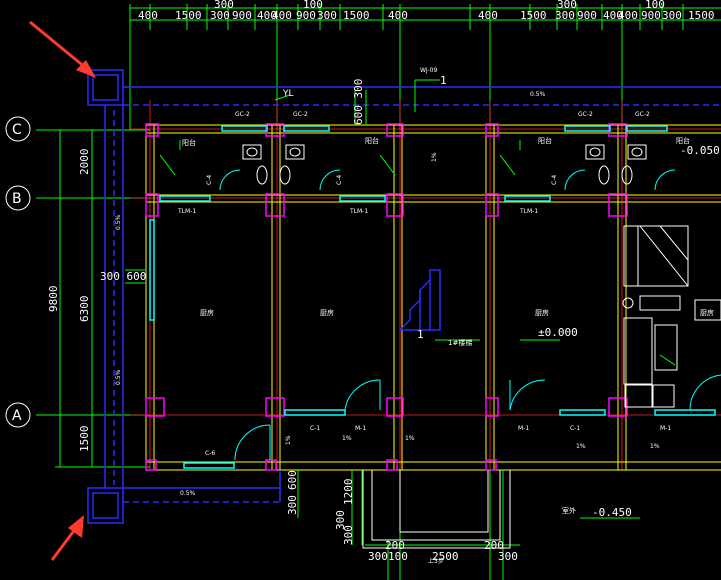 This screenshot has width=721, height=580. What do you see at coordinates (508, 556) in the screenshot?
I see `bottom-dim-5: 300` at bounding box center [508, 556].